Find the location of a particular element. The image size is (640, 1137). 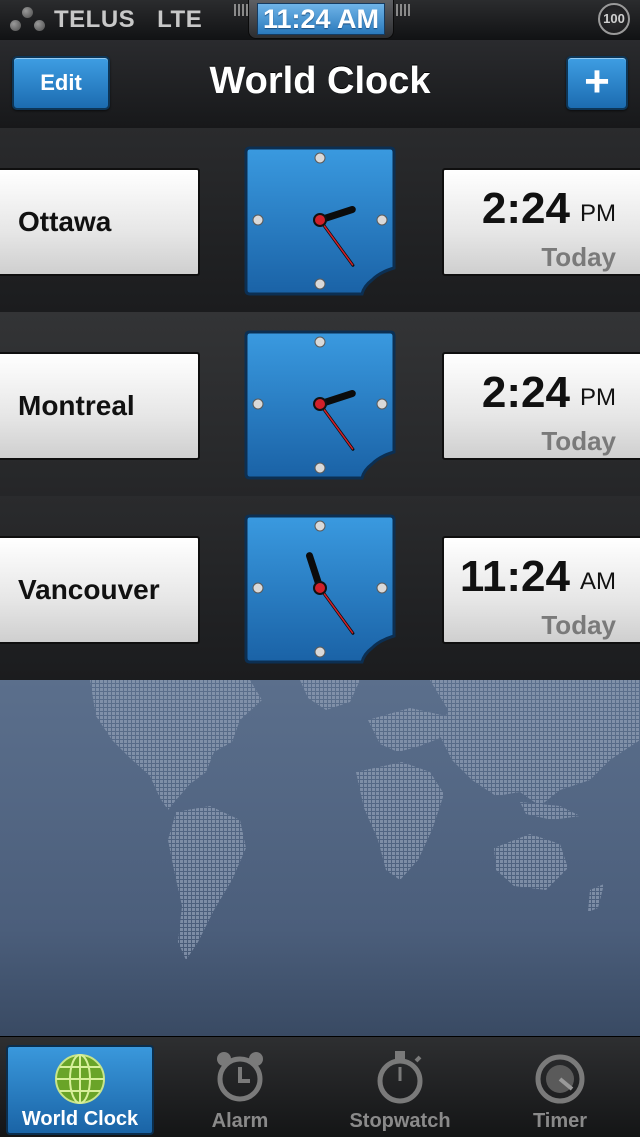

tab-world-clock: World Clock is located at coordinates (80, 1090).